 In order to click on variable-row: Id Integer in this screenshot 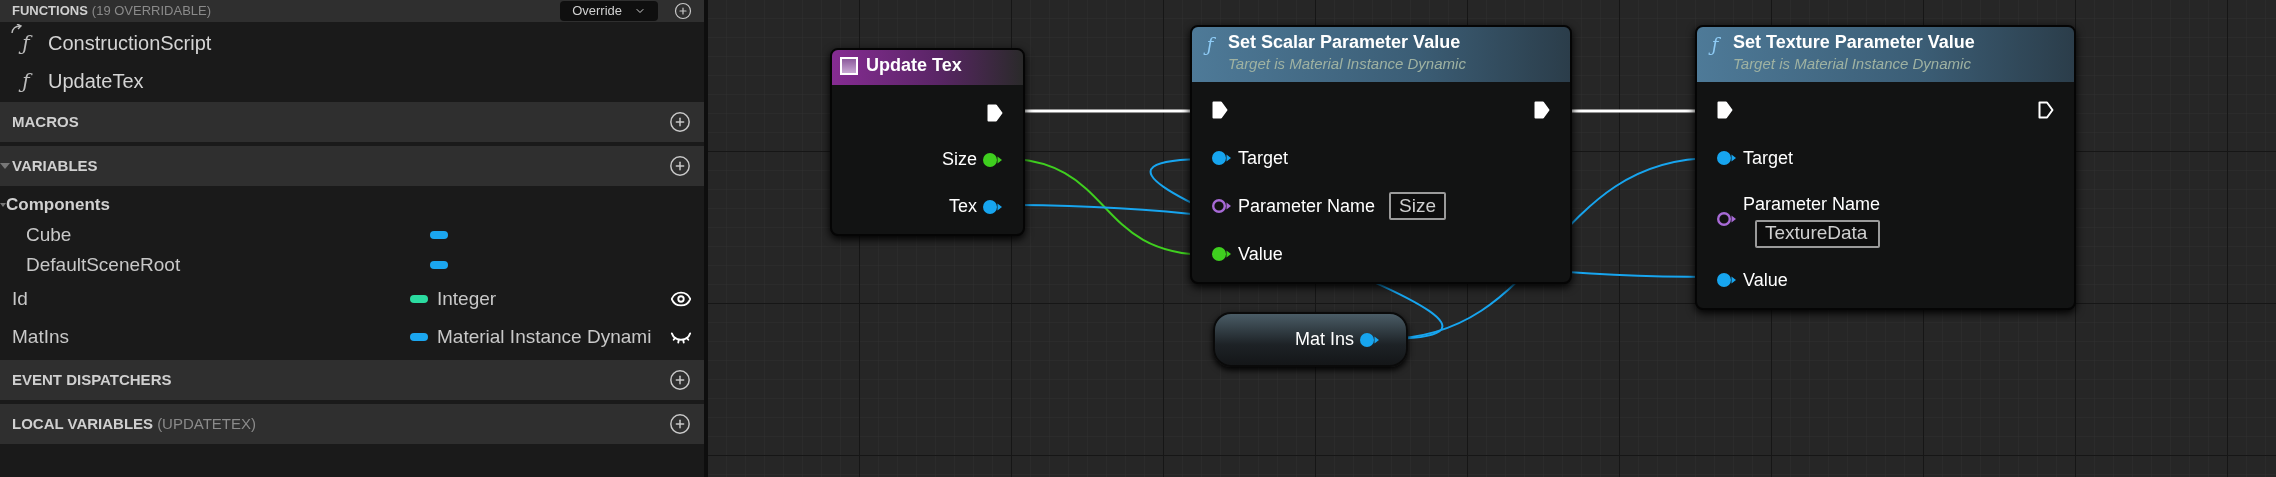, I will do `click(352, 299)`.